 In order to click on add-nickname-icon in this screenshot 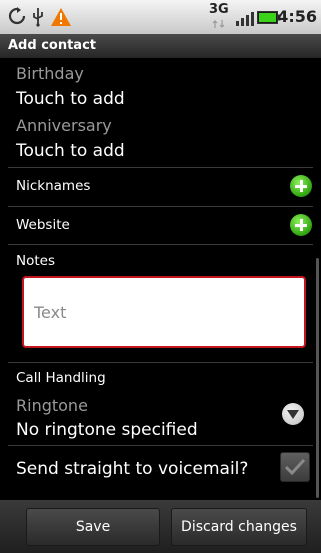, I will do `click(301, 186)`.